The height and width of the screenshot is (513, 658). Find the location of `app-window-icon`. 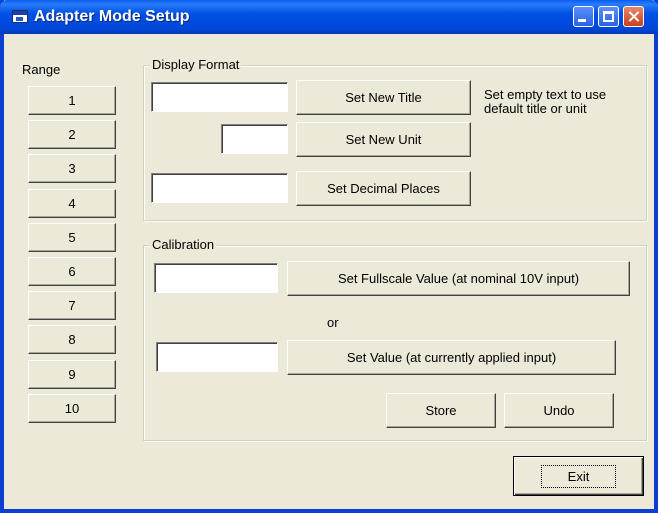

app-window-icon is located at coordinates (20, 16).